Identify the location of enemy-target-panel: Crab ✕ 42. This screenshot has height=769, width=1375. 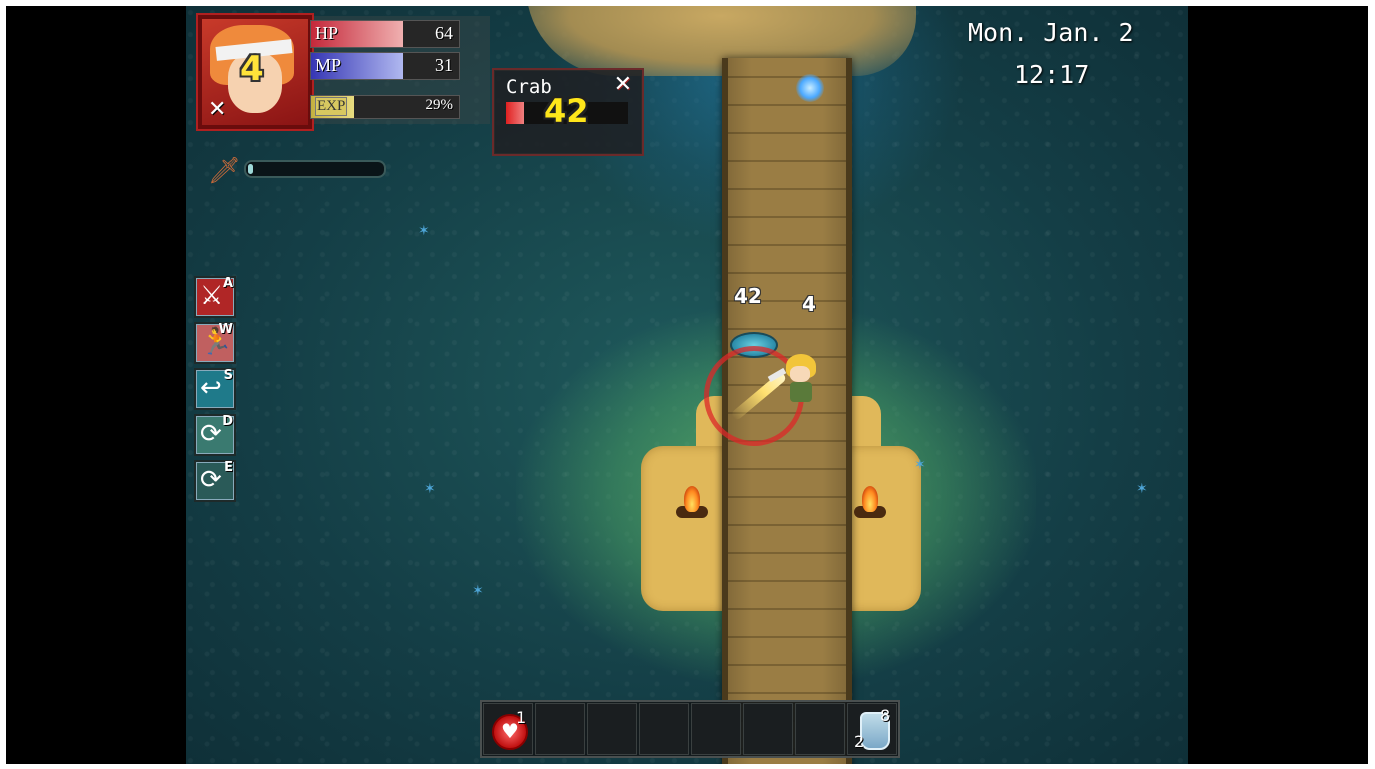
(568, 112).